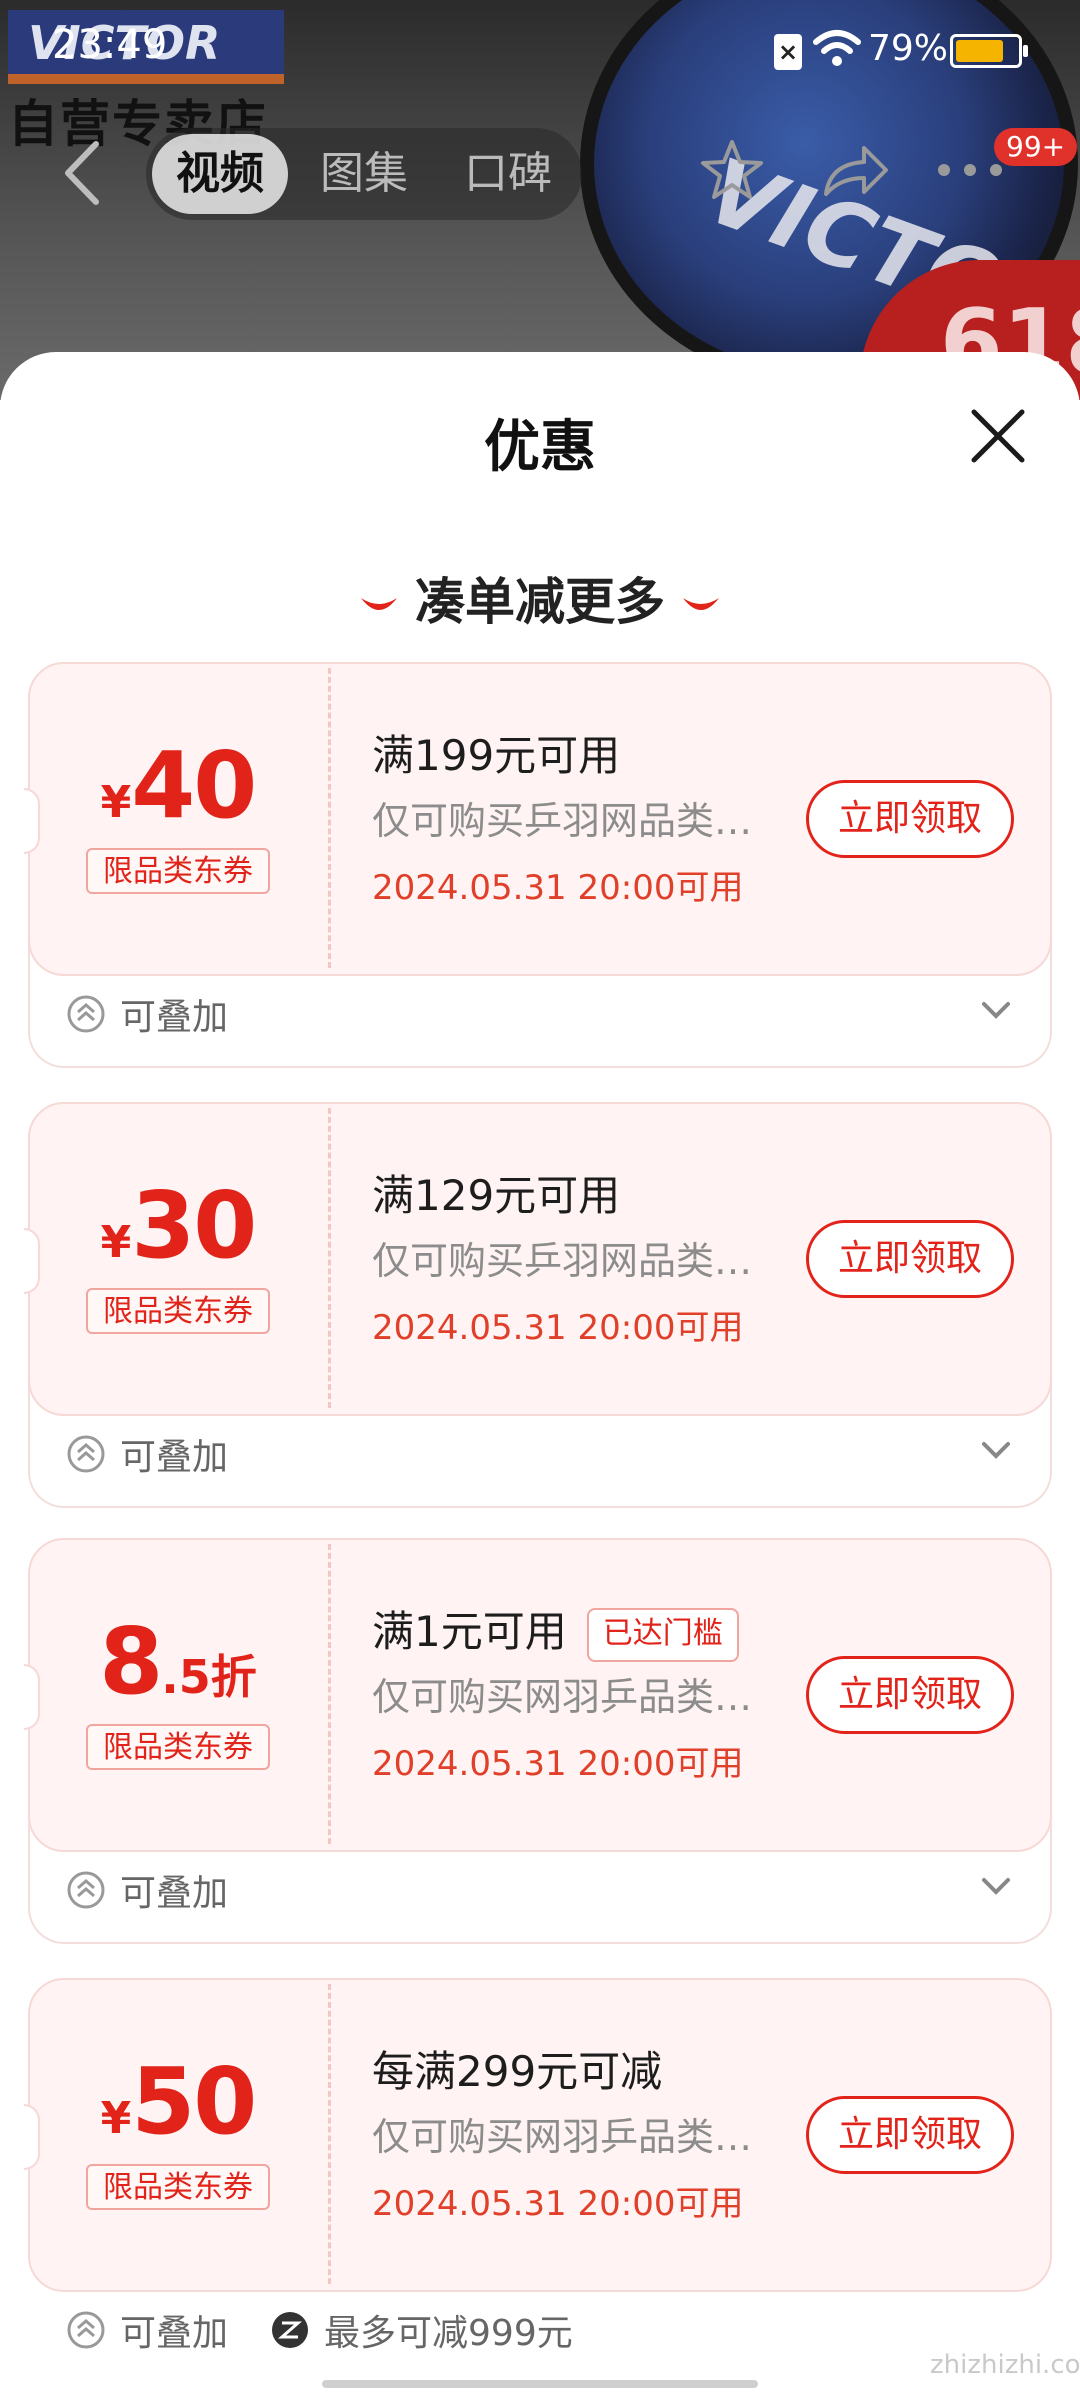 The width and height of the screenshot is (1080, 2400). I want to click on coupon-amount: 8.5折, so click(178, 1661).